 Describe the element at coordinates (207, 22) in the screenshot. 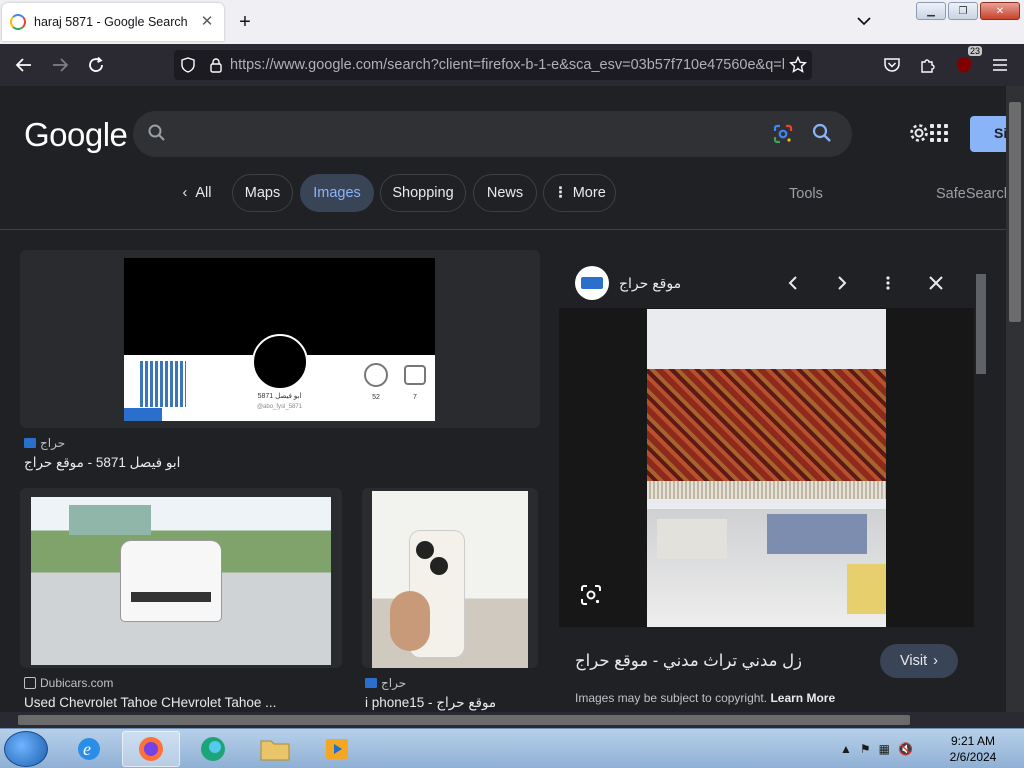

I see `tab-close-icon: ✕` at that location.